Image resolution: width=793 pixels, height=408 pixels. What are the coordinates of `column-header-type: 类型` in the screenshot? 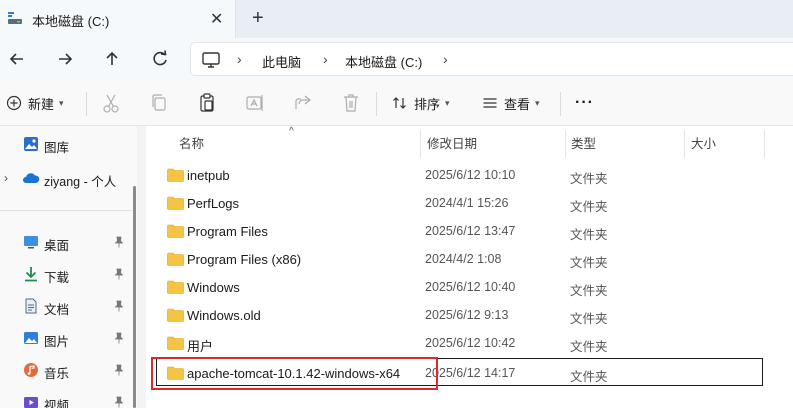 It's located at (583, 145).